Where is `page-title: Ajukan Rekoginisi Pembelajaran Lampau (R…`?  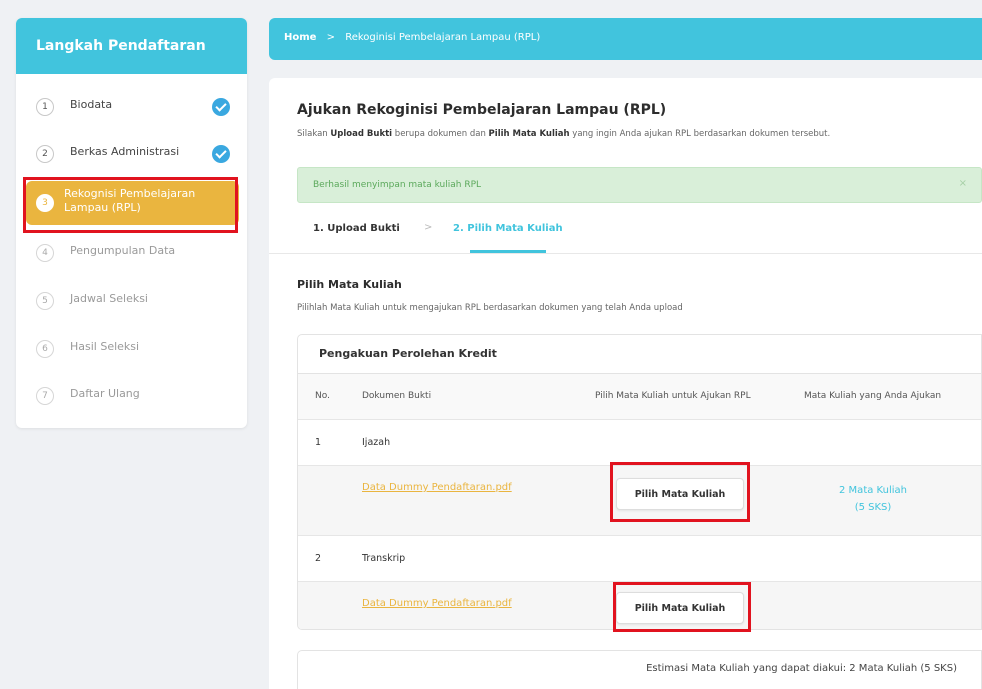 page-title: Ajukan Rekoginisi Pembelajaran Lampau (R… is located at coordinates (482, 110).